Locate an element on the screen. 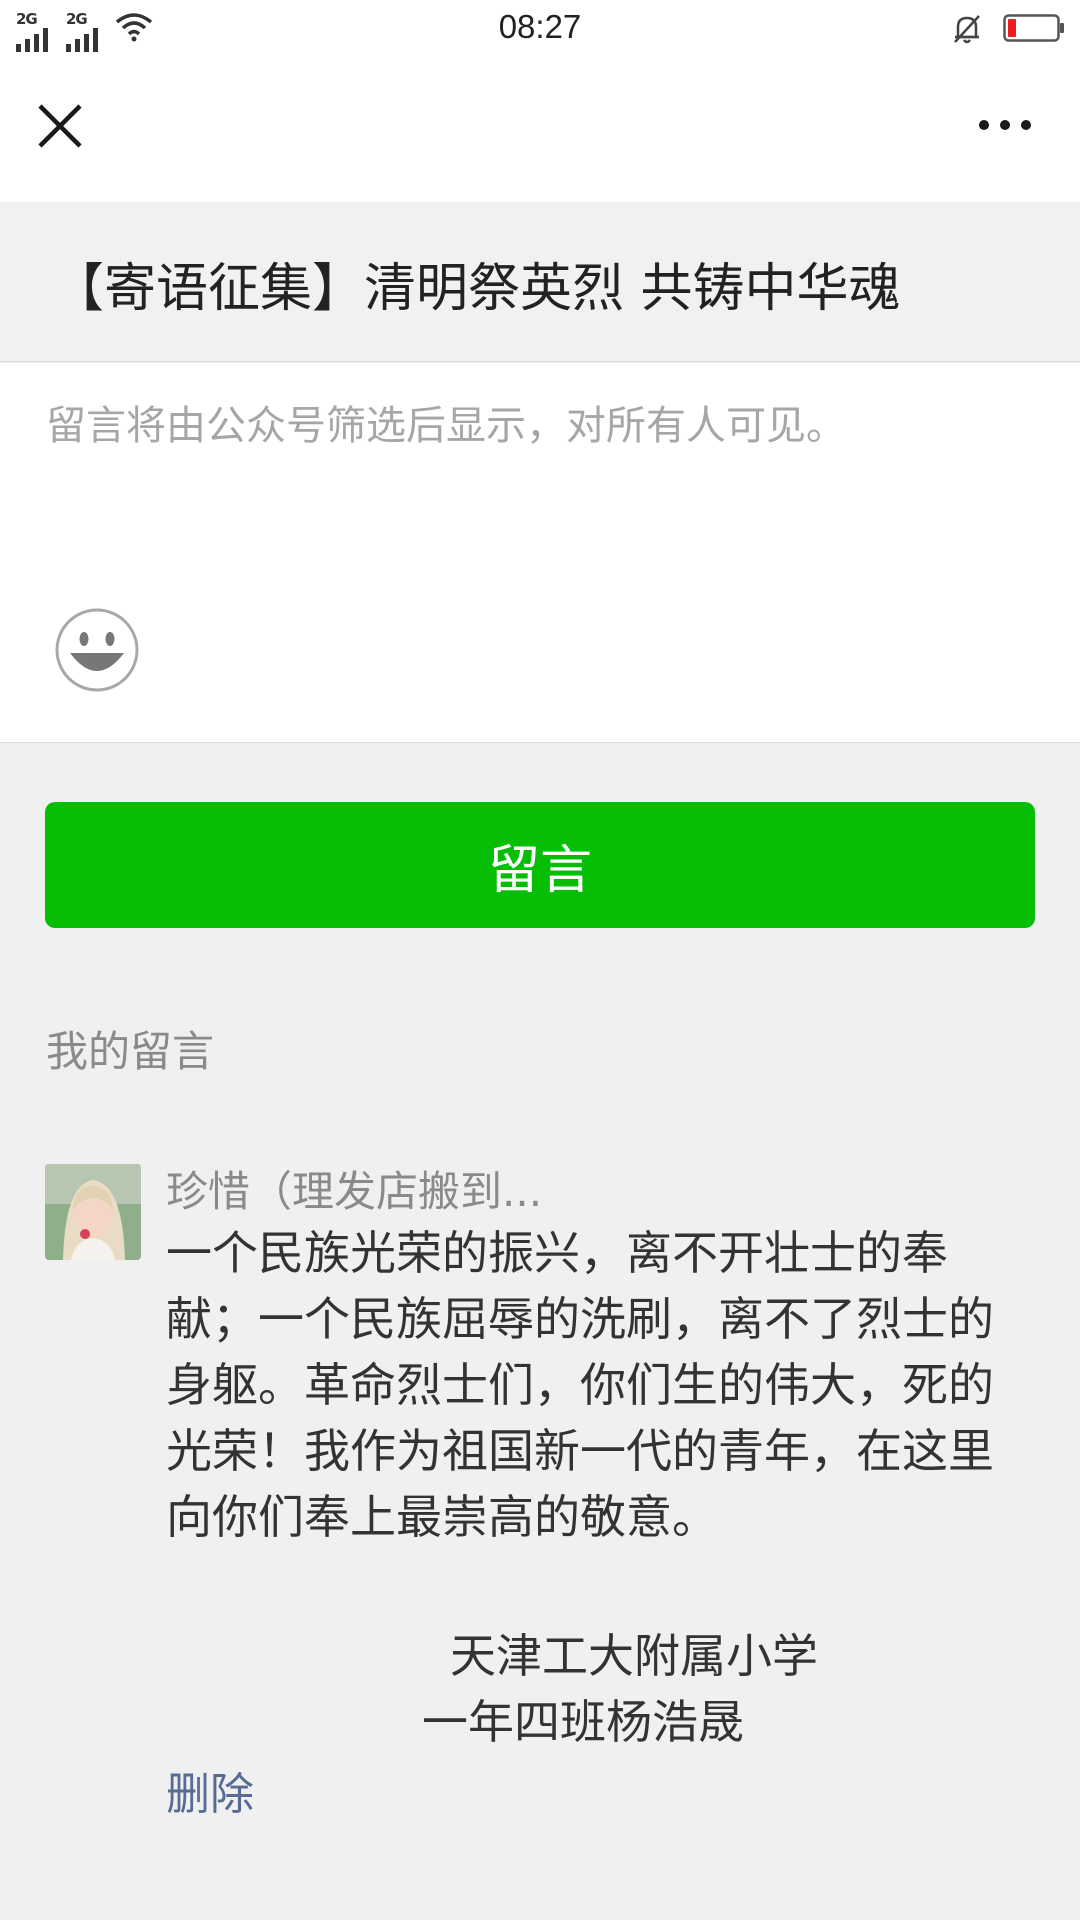 The width and height of the screenshot is (1080, 1920). status-time: 08:27 is located at coordinates (540, 26).